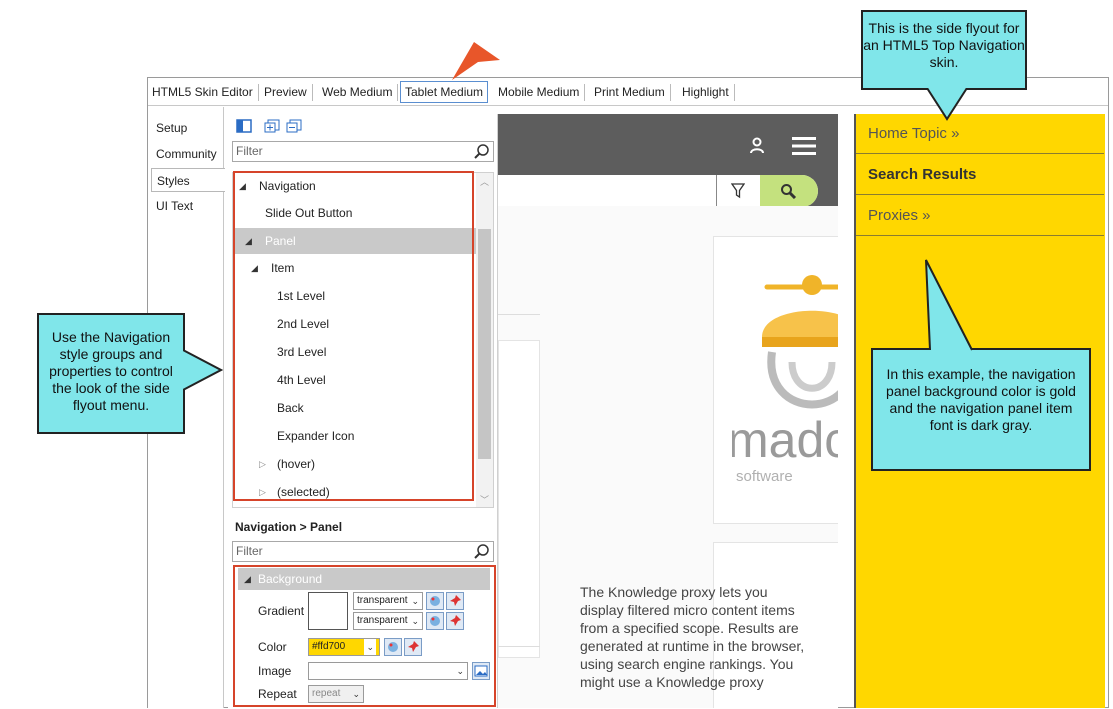  Describe the element at coordinates (519, 499) in the screenshot. I see `side-card` at that location.